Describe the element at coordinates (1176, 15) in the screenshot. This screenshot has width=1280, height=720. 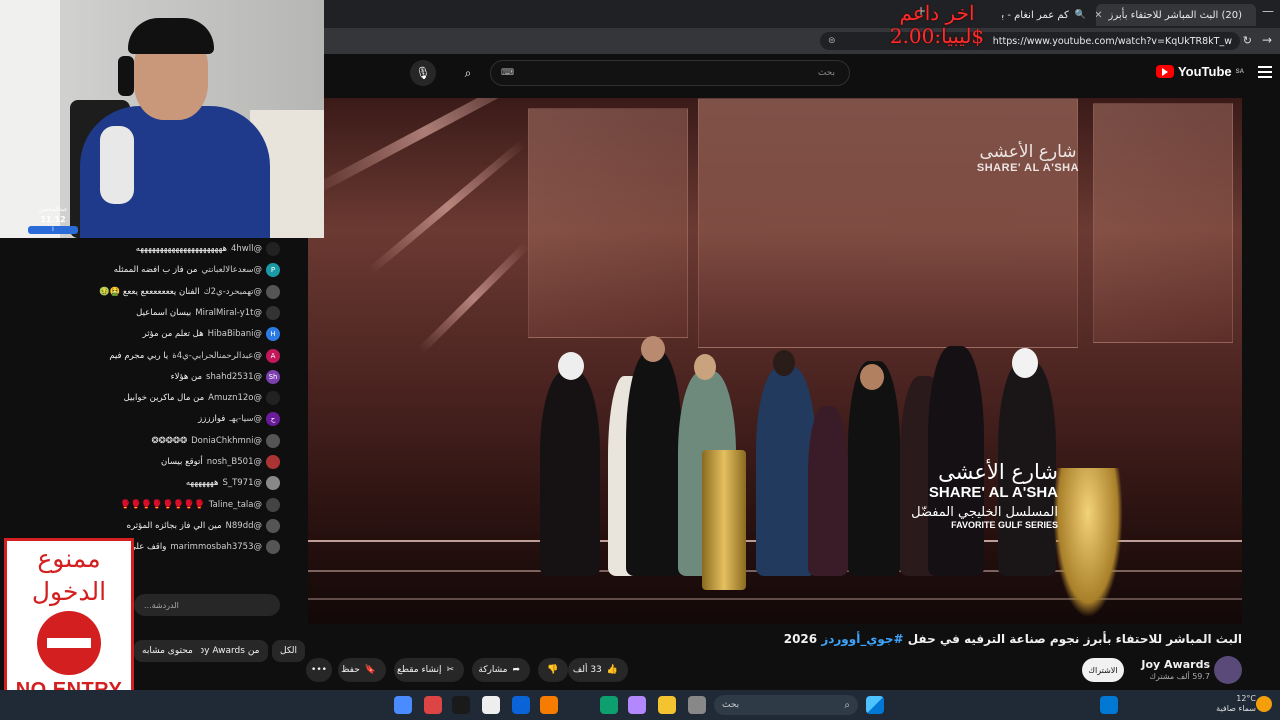
I see `tab-youtube-live: (20) البث المباشر للاحتفاء بأبرز ✕` at that location.